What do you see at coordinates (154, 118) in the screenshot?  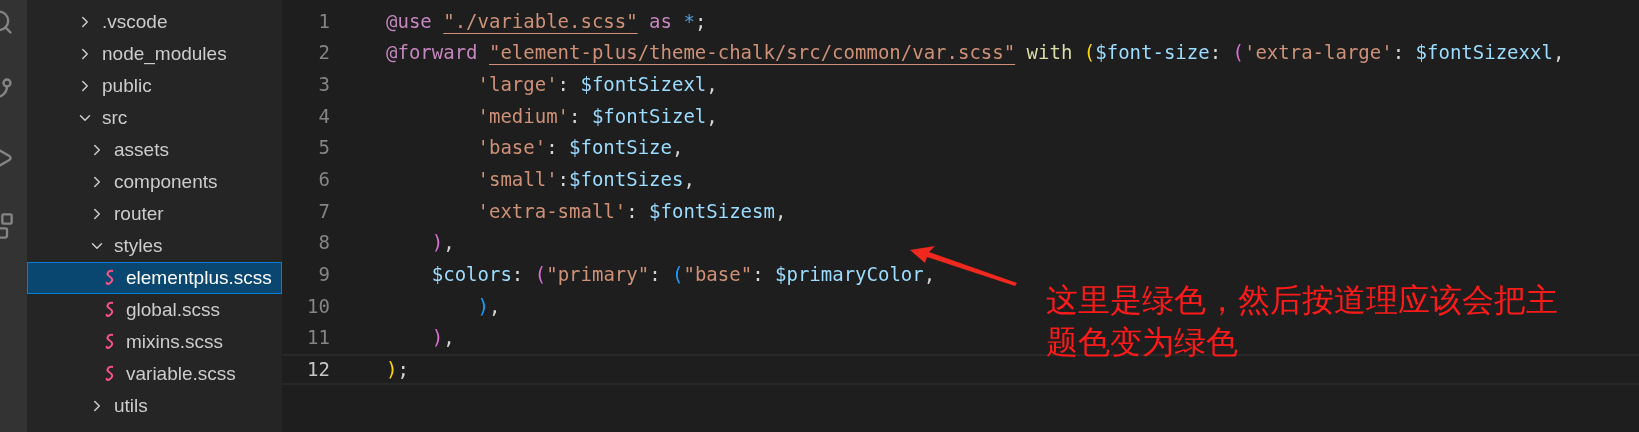 I see `folder-item: src` at bounding box center [154, 118].